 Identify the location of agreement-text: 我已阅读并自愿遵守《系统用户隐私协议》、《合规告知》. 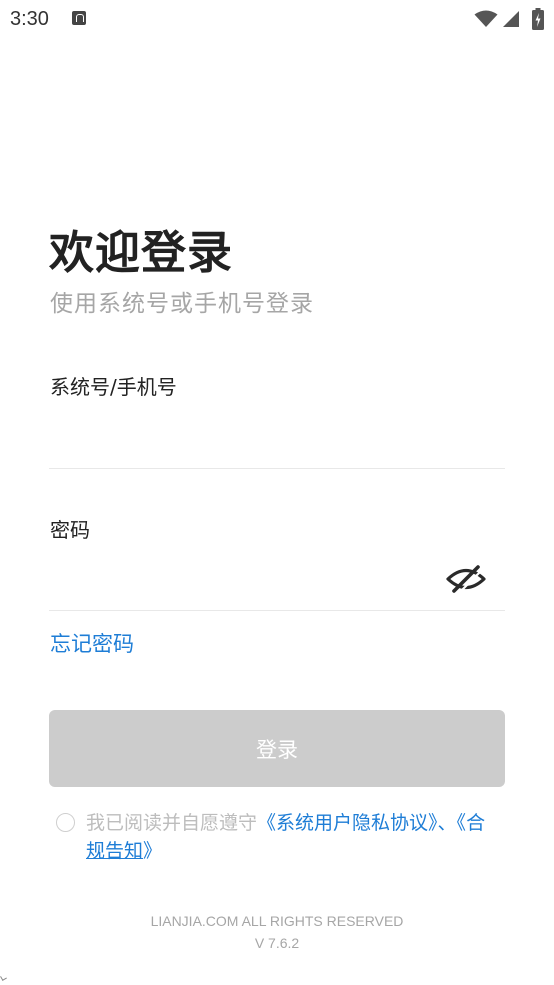
(296, 837).